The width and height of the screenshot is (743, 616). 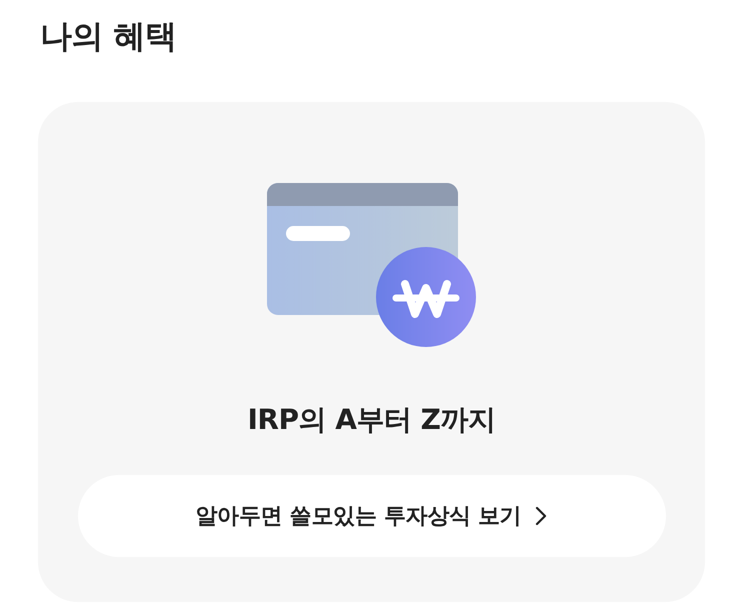 What do you see at coordinates (108, 36) in the screenshot?
I see `section-title: 나의 혜택` at bounding box center [108, 36].